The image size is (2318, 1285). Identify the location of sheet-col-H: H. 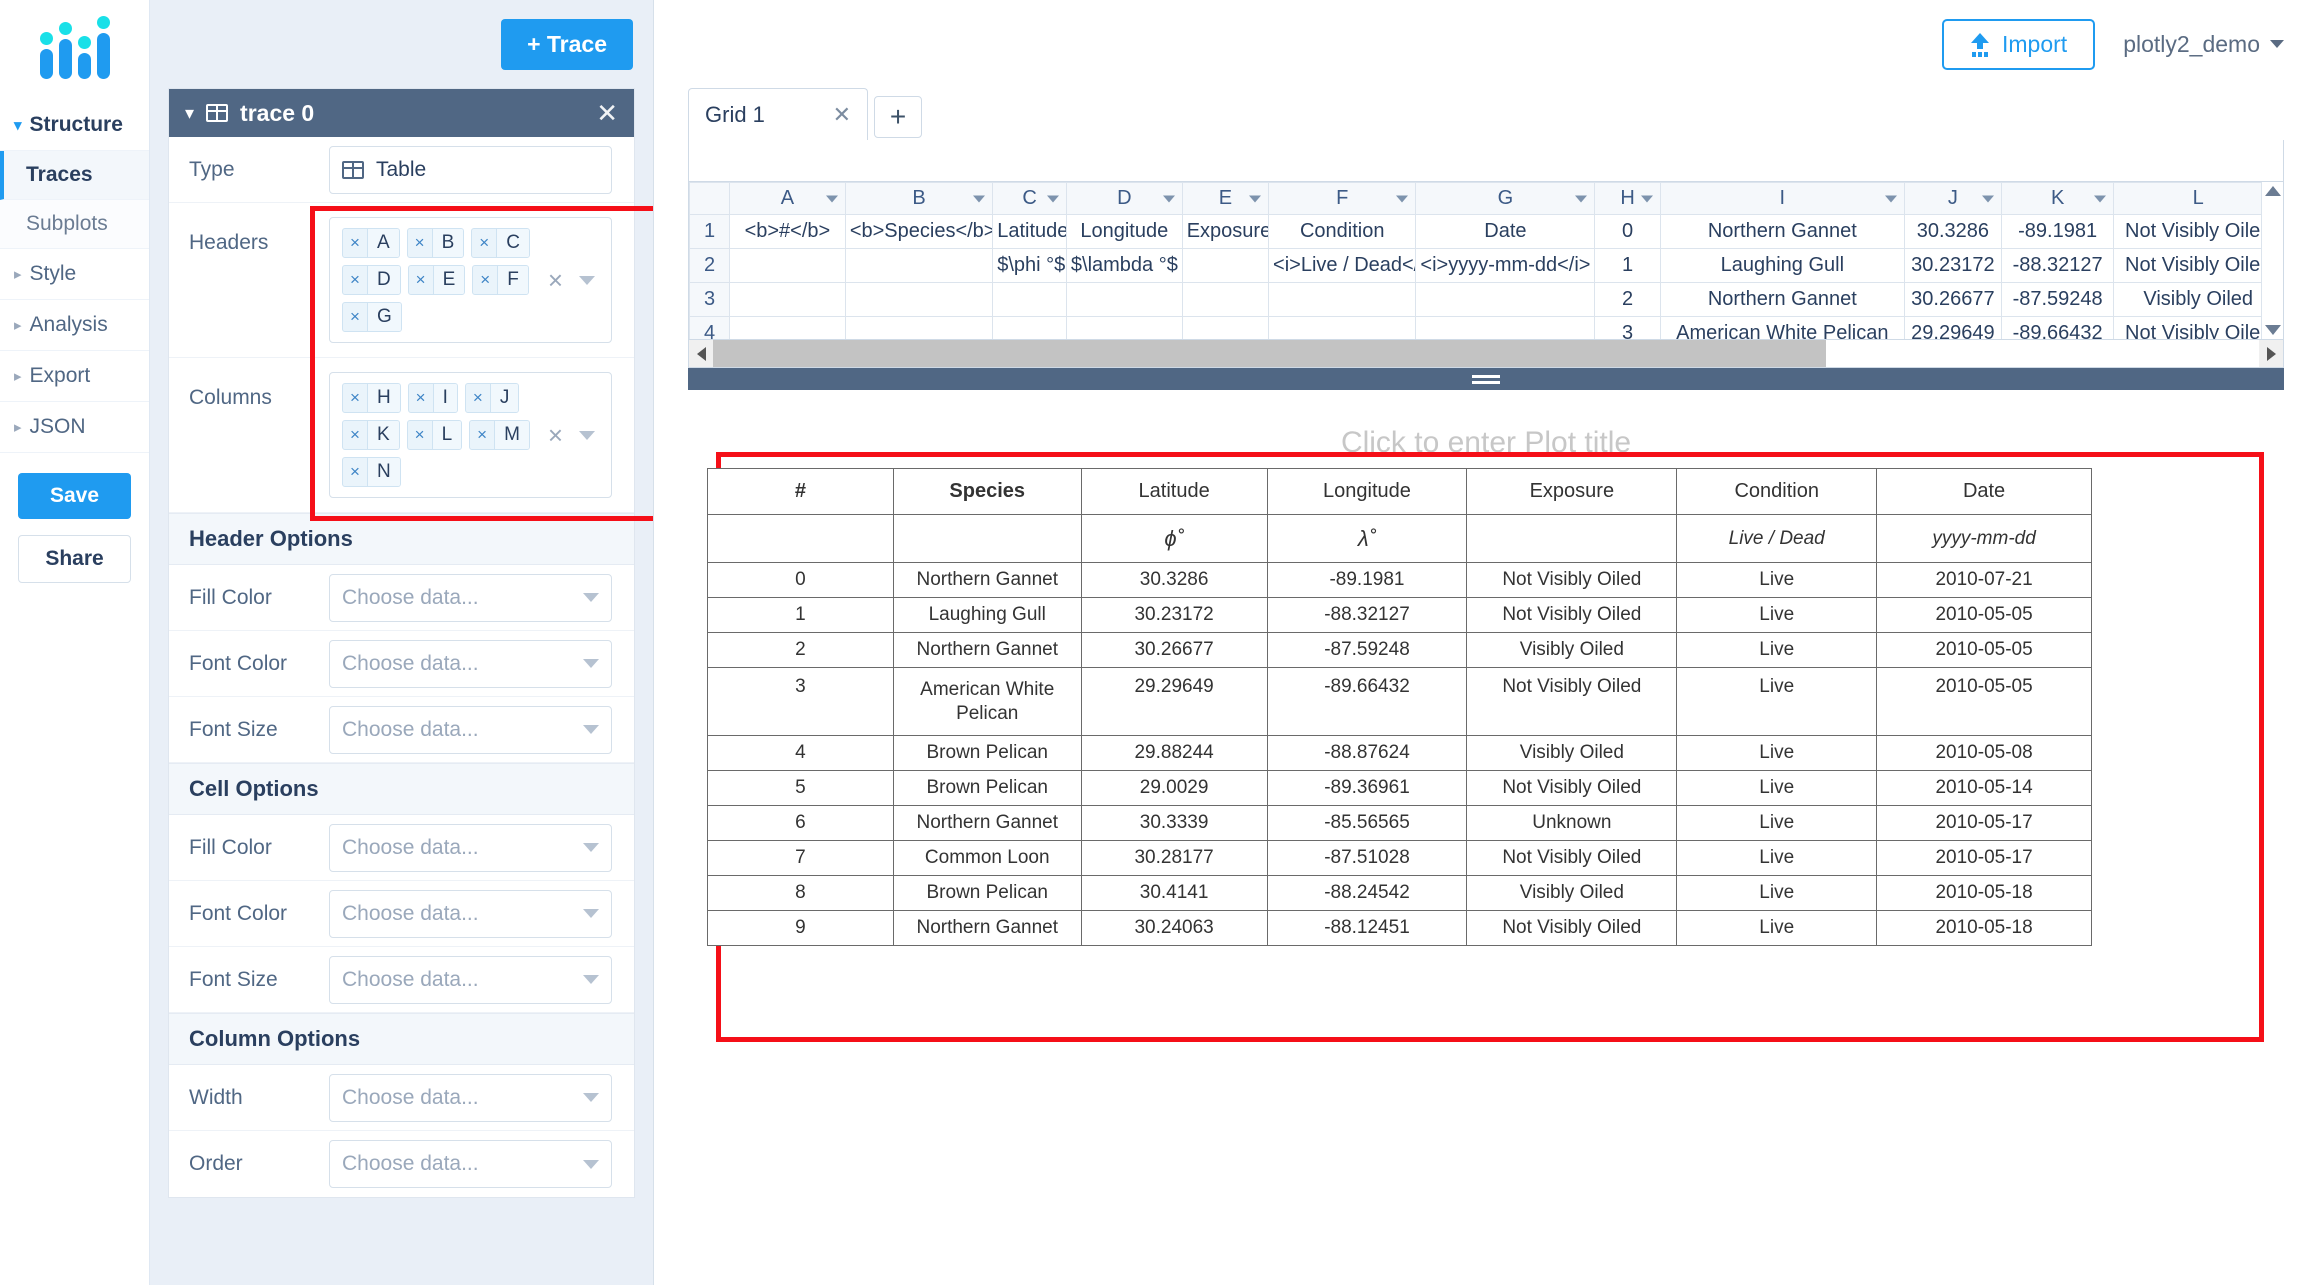
(1627, 198).